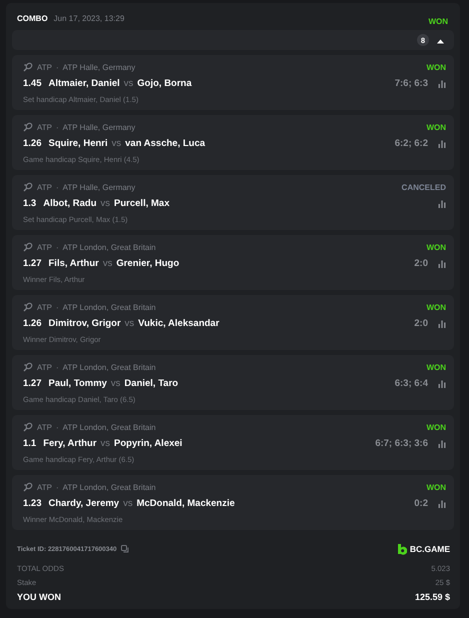 This screenshot has height=618, width=469. Describe the element at coordinates (411, 143) in the screenshot. I see `score-text: 6:2; 6:2` at that location.